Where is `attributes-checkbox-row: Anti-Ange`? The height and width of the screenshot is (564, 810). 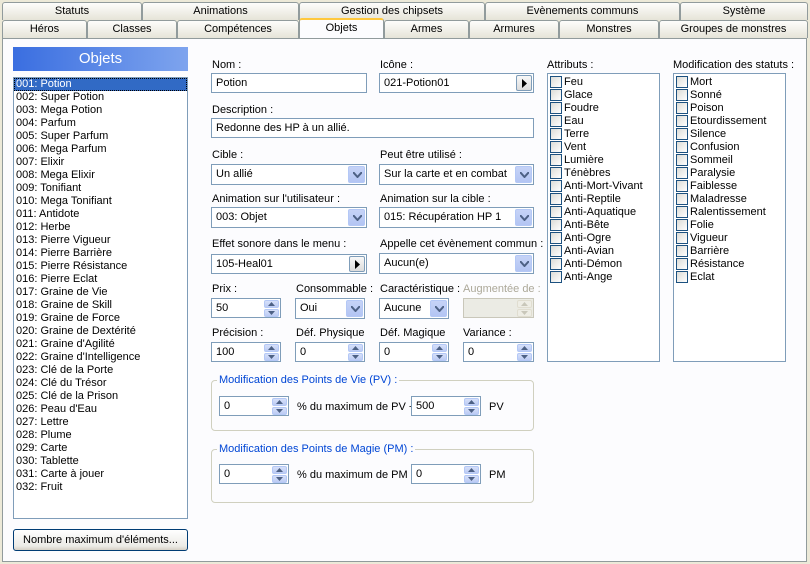 attributes-checkbox-row: Anti-Ange is located at coordinates (603, 277).